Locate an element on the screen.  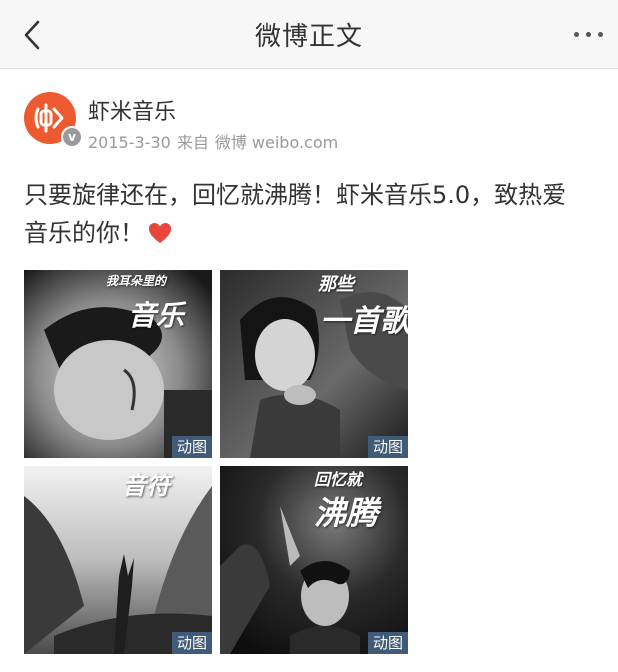
more-button is located at coordinates (588, 34).